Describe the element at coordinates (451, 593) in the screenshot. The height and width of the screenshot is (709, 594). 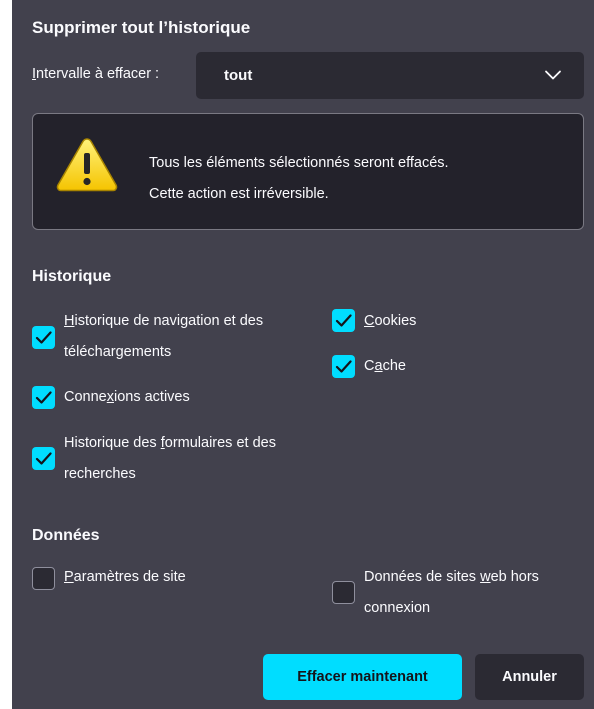
I see `label-offline-data: Données de sites web hors connexion` at that location.